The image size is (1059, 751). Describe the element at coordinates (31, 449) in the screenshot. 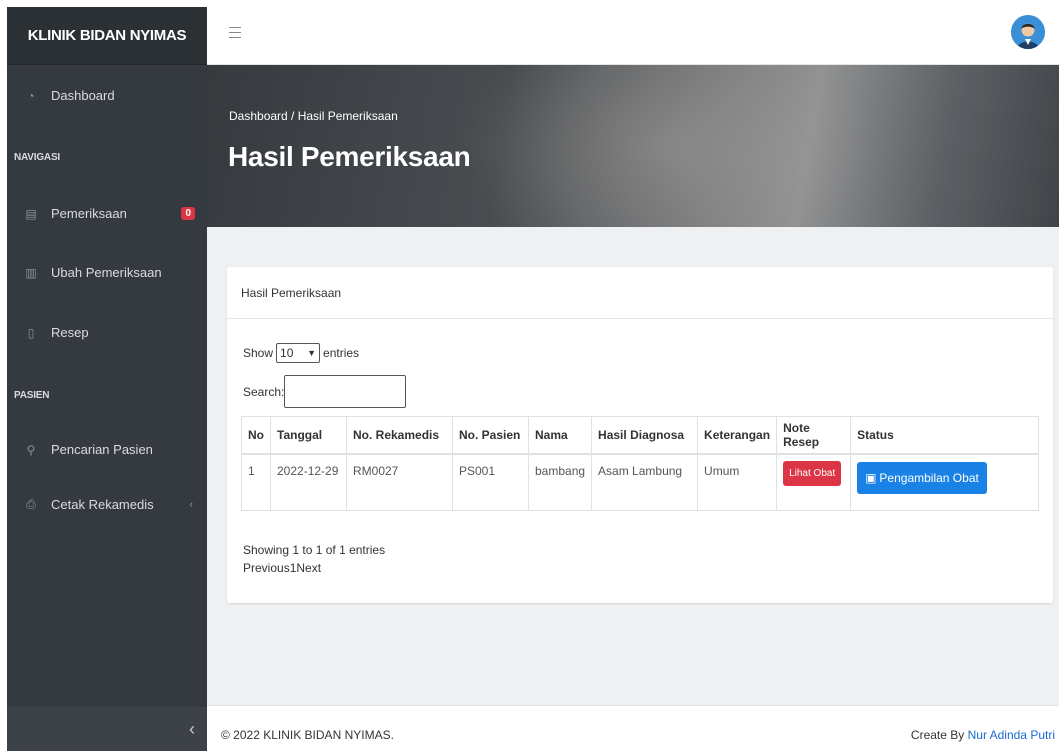

I see `search-icon: ⚲` at that location.